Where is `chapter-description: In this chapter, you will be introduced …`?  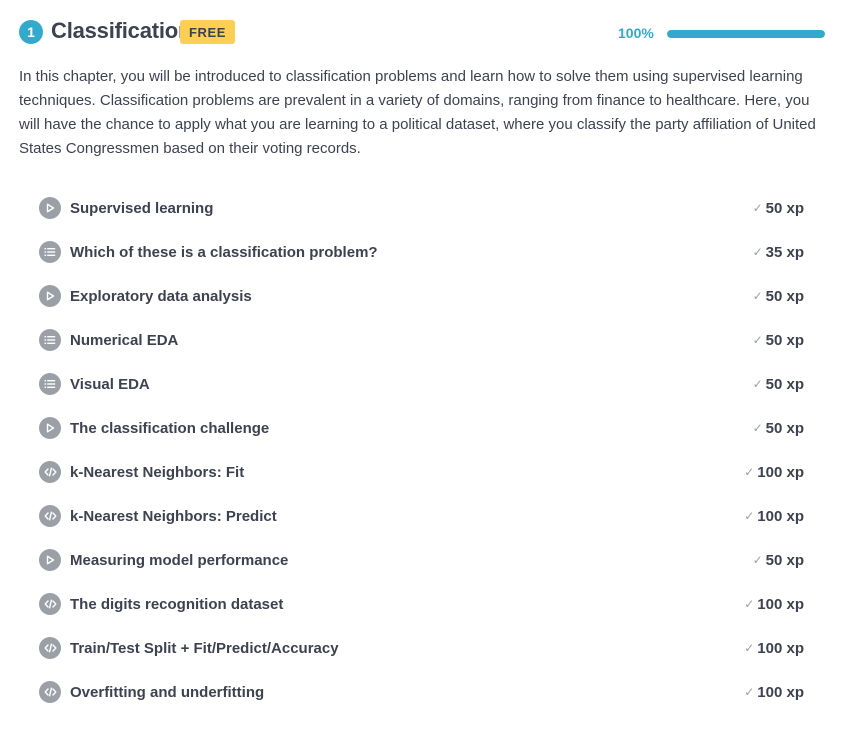
chapter-description: In this chapter, you will be introduced … is located at coordinates (417, 112).